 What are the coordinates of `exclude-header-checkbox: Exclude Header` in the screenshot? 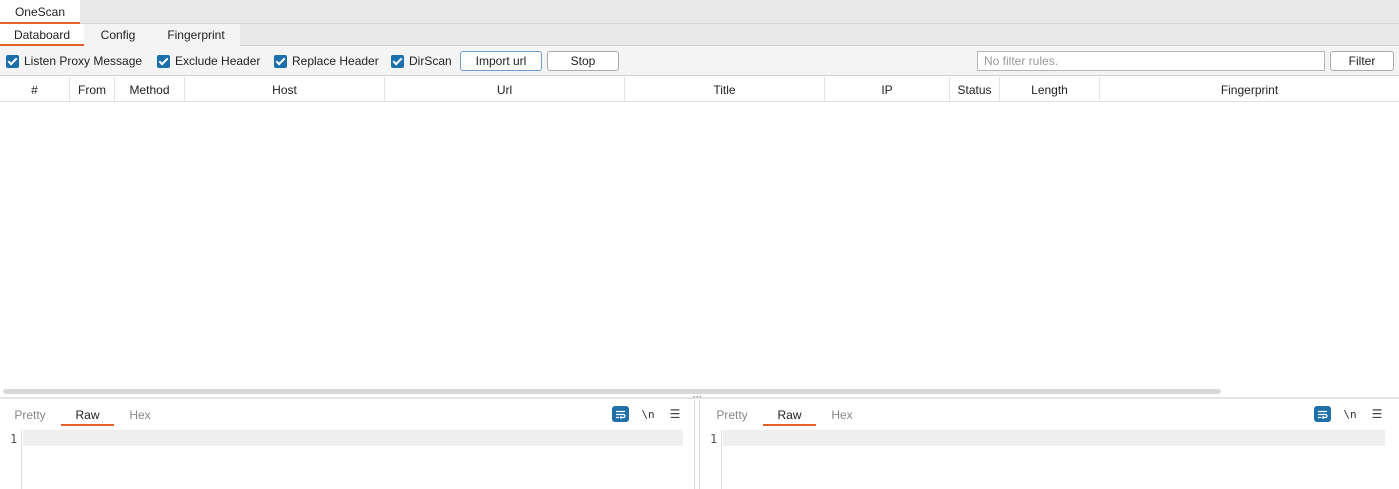 It's located at (208, 61).